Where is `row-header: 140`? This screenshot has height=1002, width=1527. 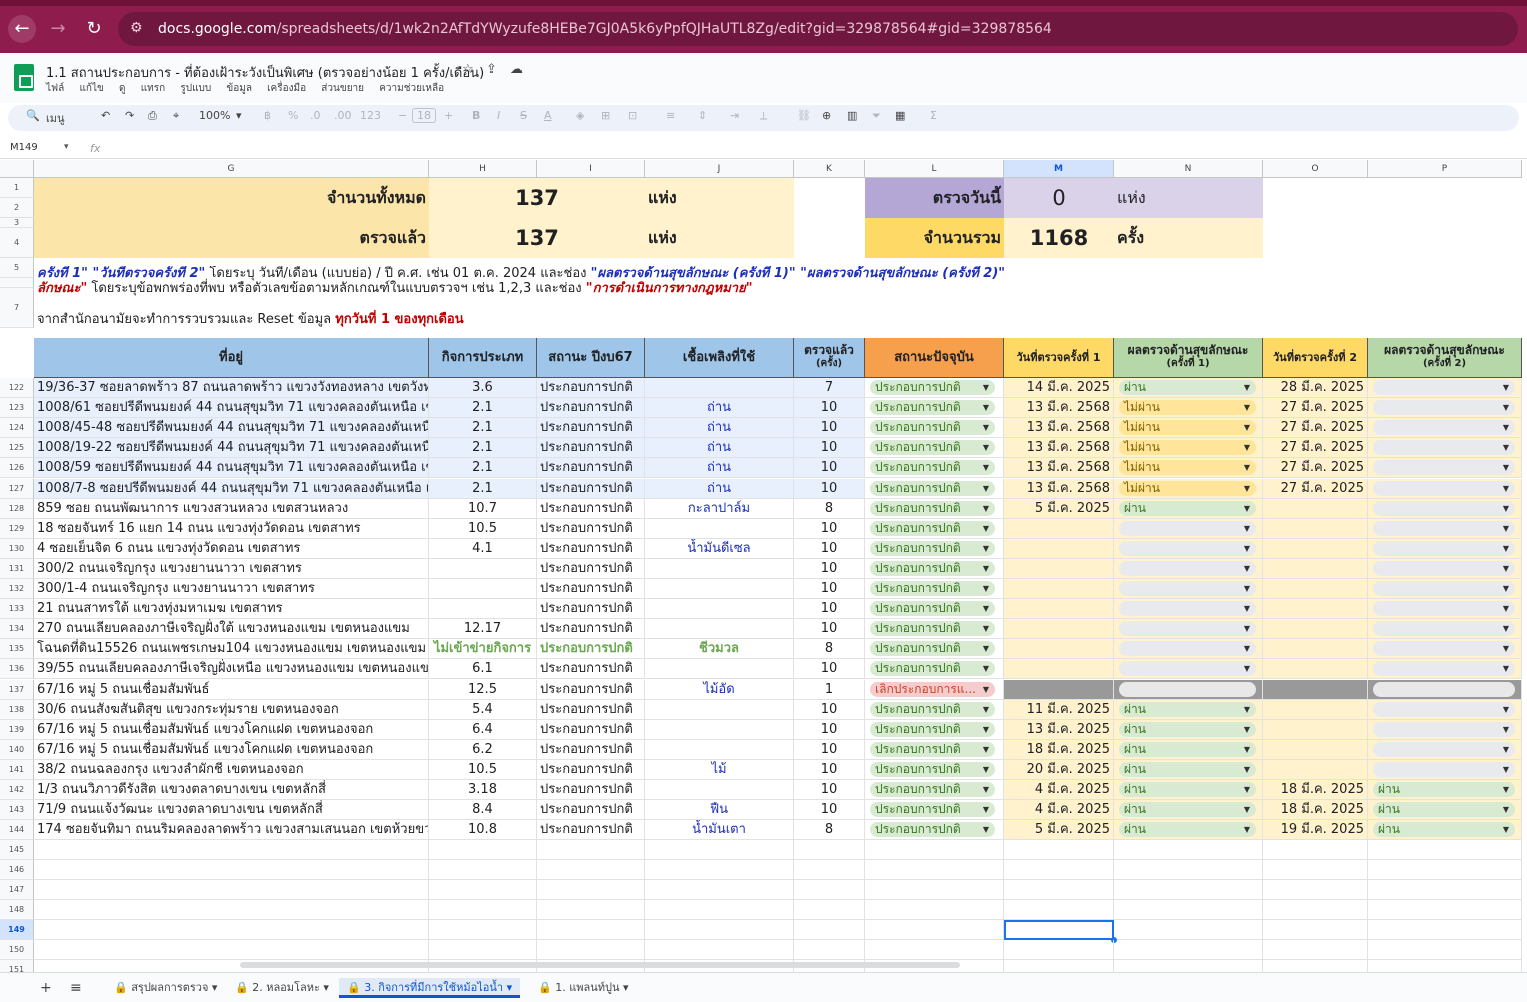 row-header: 140 is located at coordinates (17, 750).